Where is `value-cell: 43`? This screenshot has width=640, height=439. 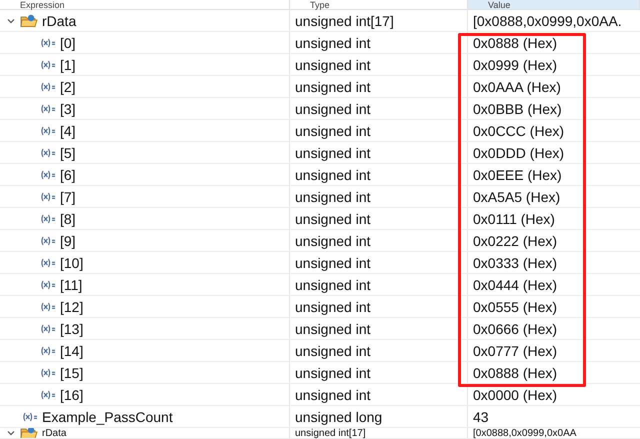
value-cell: 43 is located at coordinates (554, 417).